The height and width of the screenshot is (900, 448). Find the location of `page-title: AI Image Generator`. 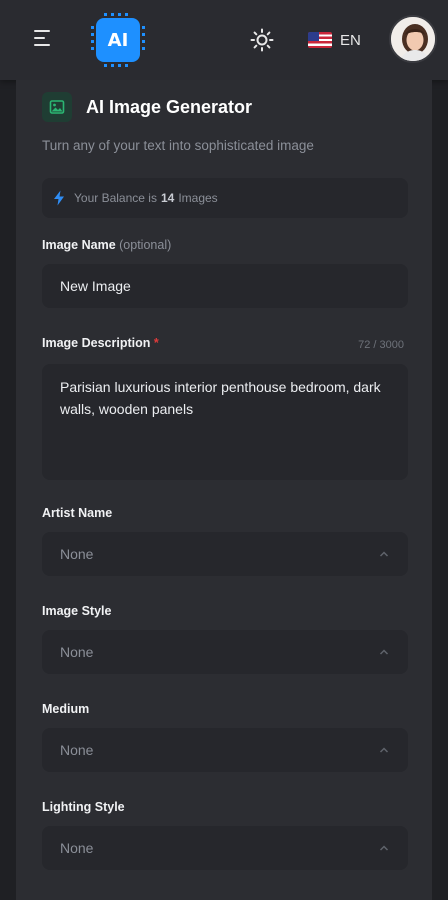

page-title: AI Image Generator is located at coordinates (169, 106).